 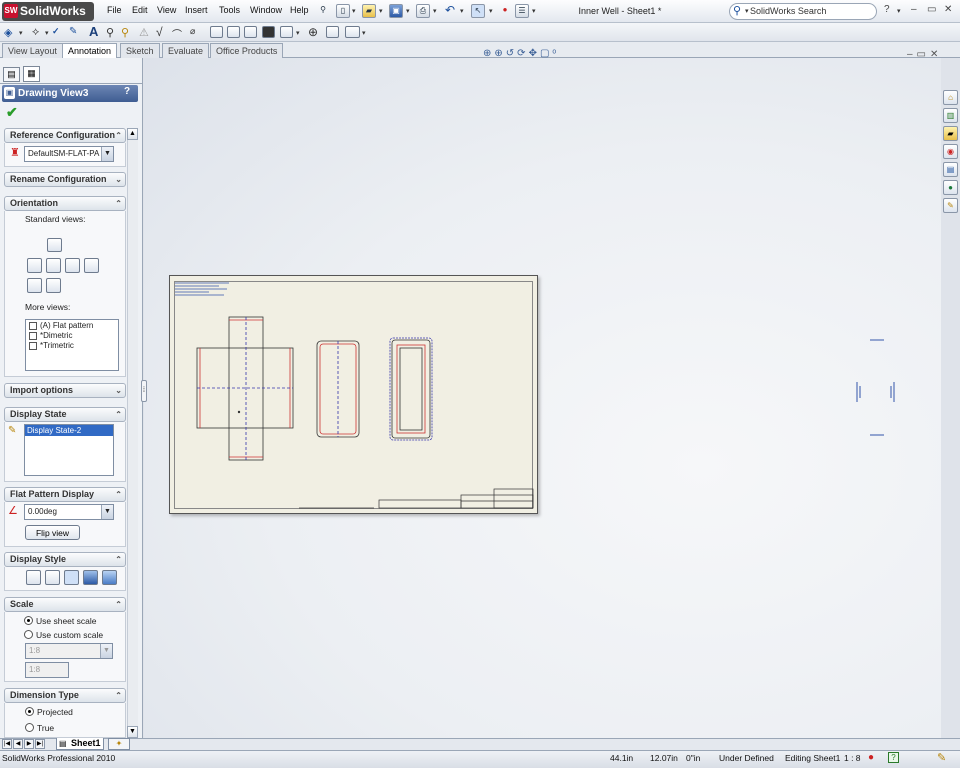 I want to click on weld-symbol-icon: ⌒, so click(x=177, y=33).